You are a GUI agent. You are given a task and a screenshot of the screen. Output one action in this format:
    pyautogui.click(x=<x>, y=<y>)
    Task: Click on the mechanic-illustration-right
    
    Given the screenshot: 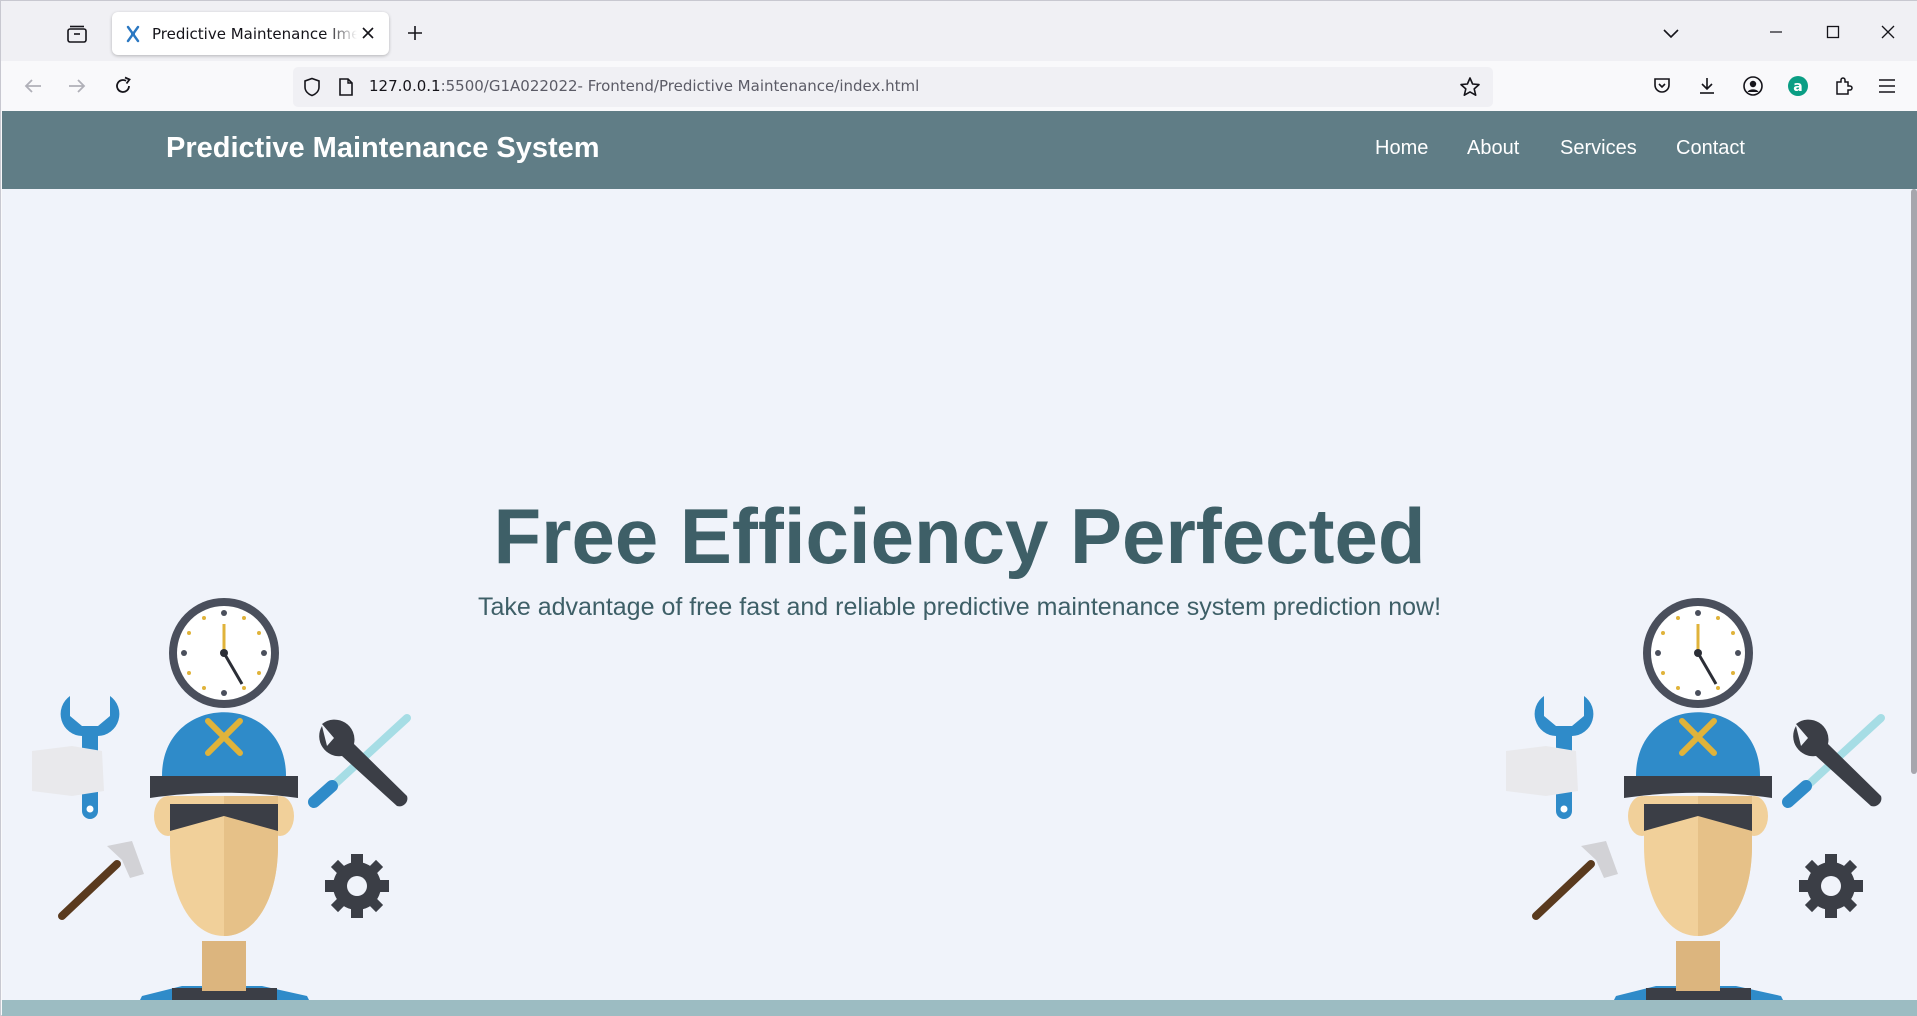 What is the action you would take?
    pyautogui.click(x=1695, y=807)
    